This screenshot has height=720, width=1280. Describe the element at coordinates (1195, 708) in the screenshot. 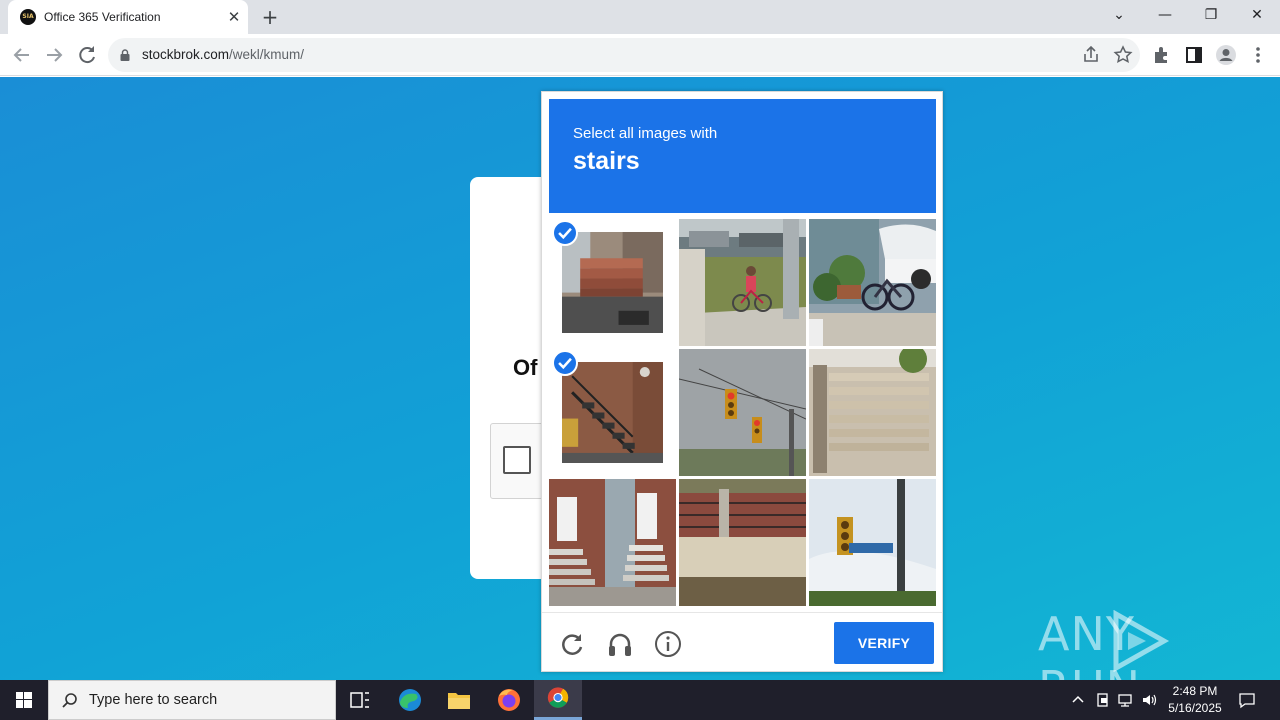

I see `clock-date: 5/16/2025` at that location.